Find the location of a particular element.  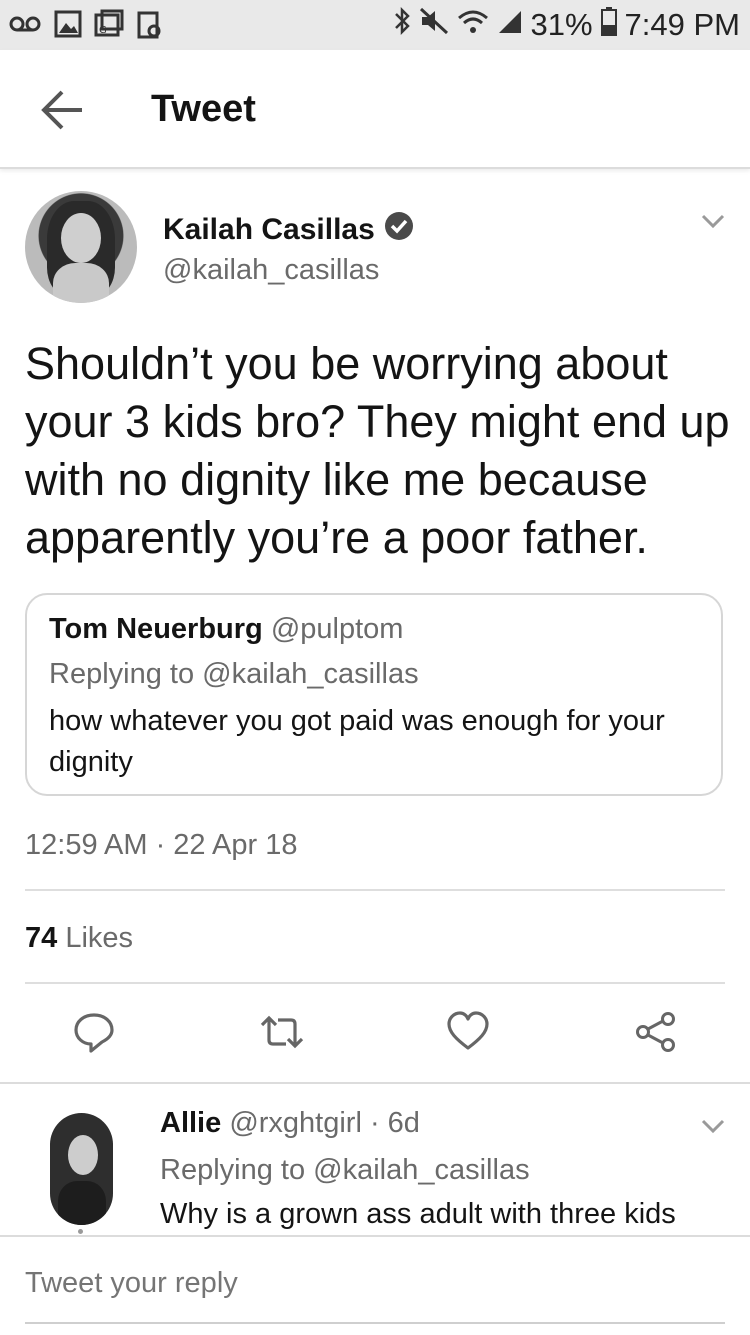

likes-count: 74 Likes is located at coordinates (79, 938).